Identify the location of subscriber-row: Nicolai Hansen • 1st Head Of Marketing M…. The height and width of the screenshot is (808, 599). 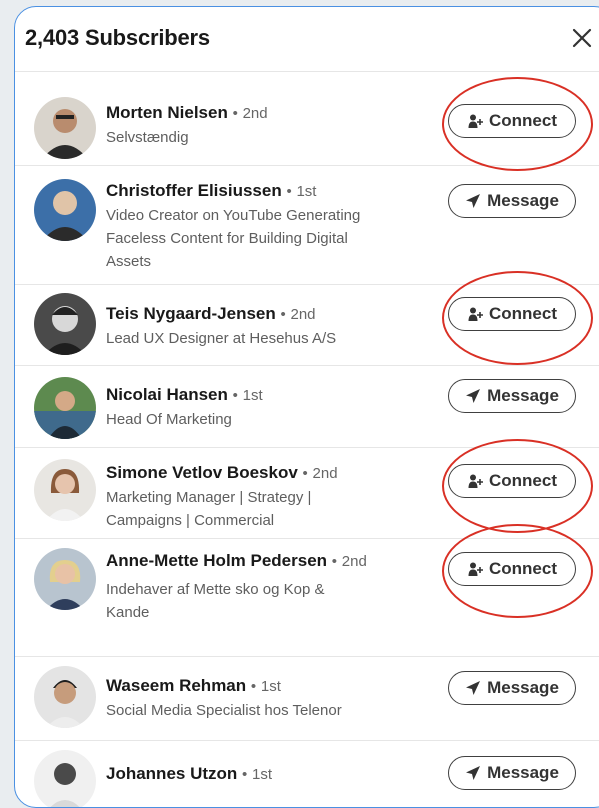
(307, 406).